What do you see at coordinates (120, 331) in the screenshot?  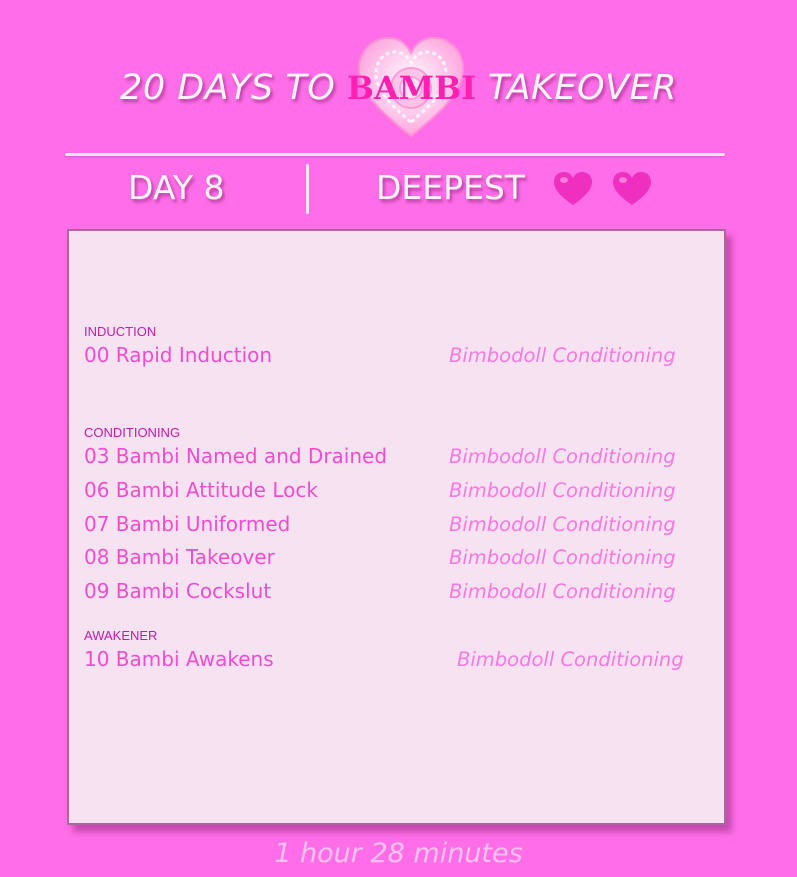 I see `section-label-induction: INDUCTION` at bounding box center [120, 331].